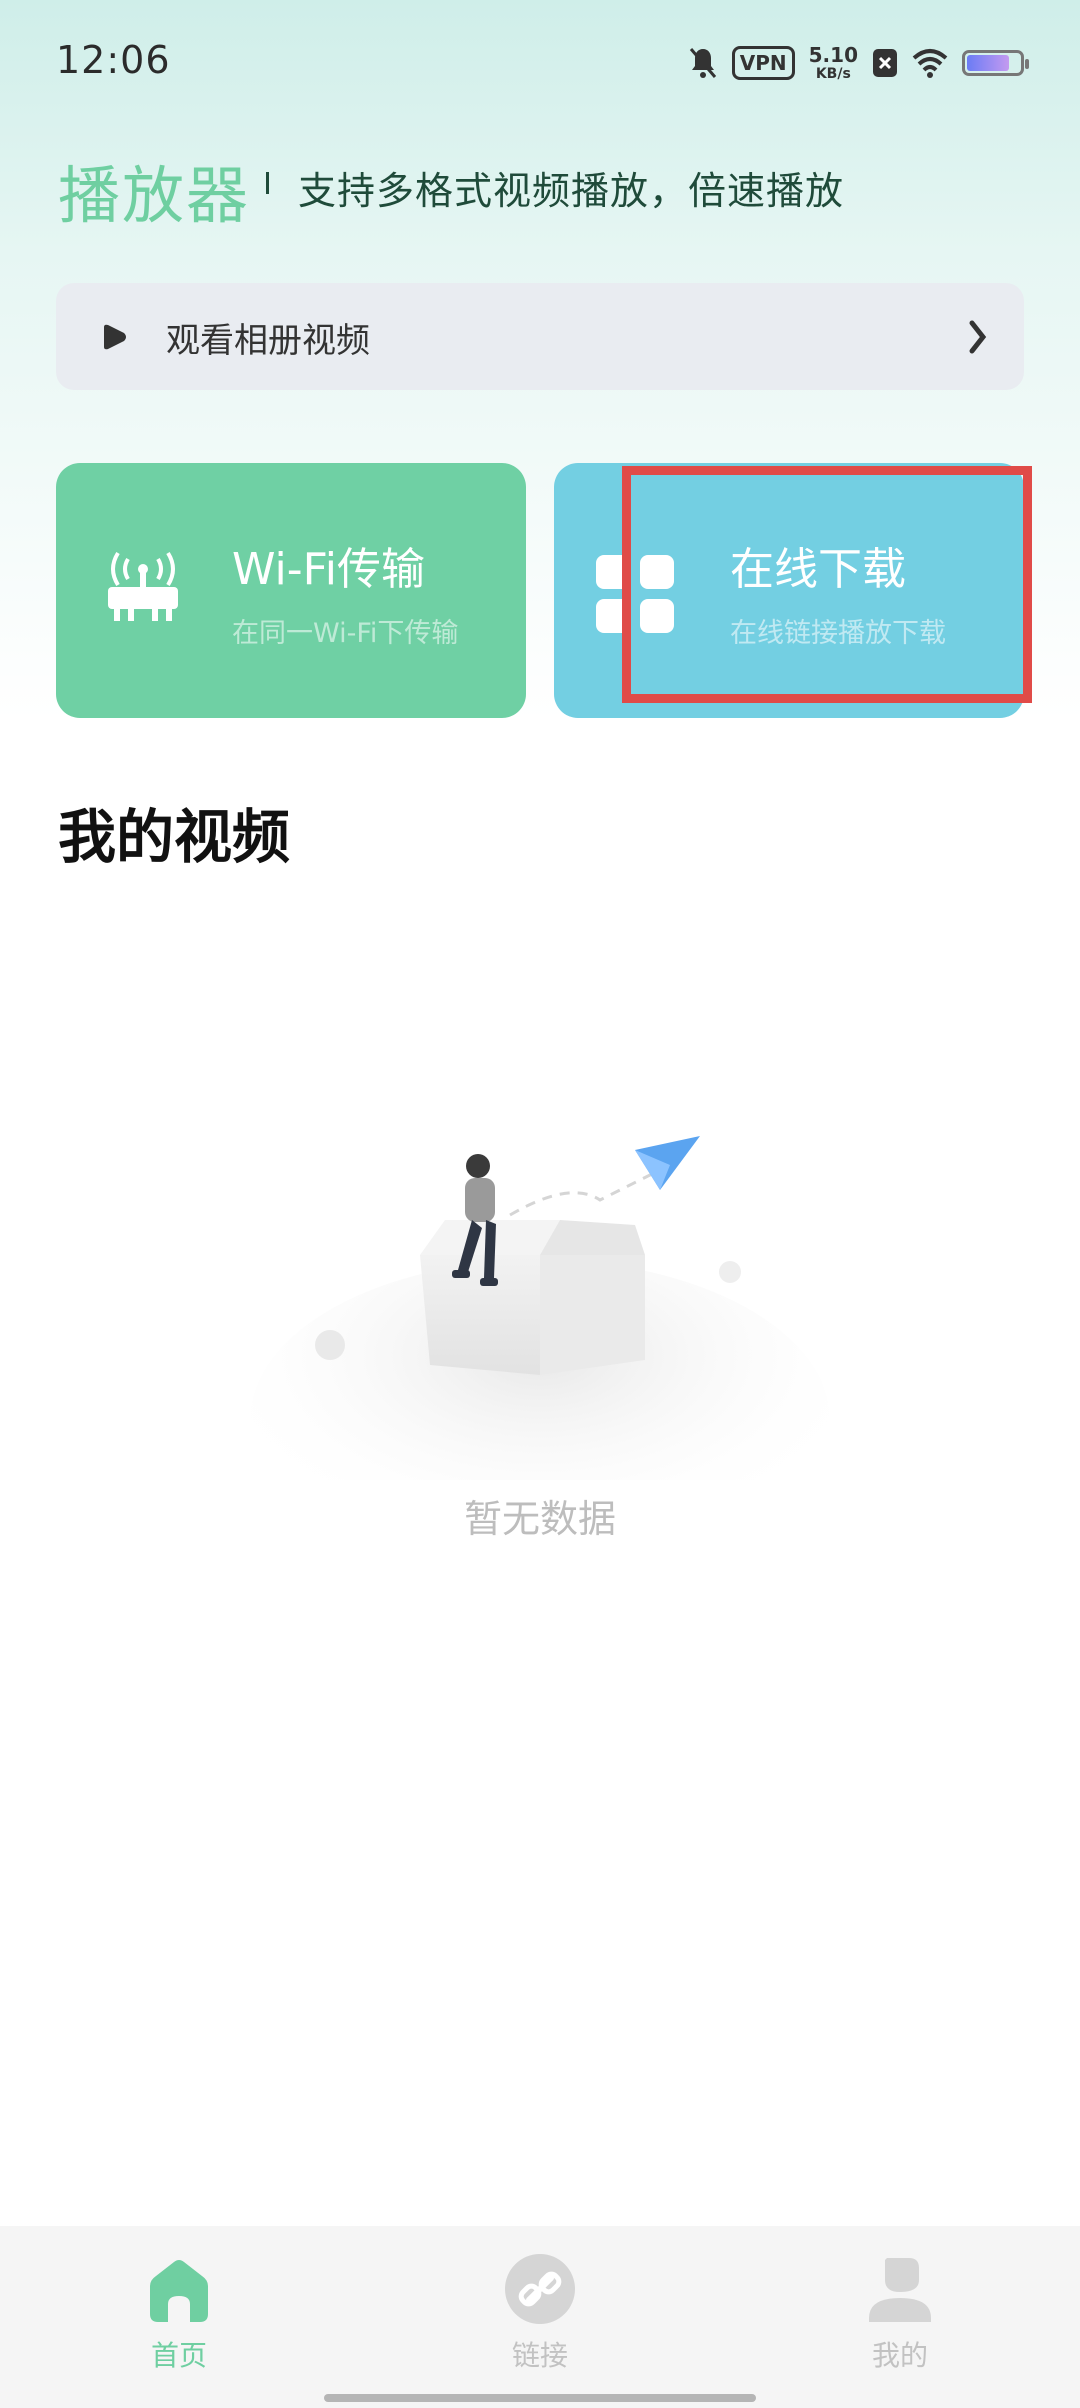  Describe the element at coordinates (900, 2290) in the screenshot. I see `user-icon` at that location.